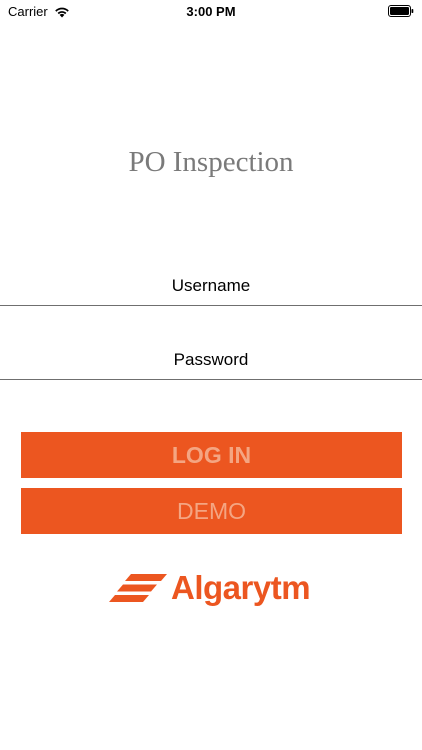 The width and height of the screenshot is (422, 750). Describe the element at coordinates (211, 511) in the screenshot. I see `demo-button: DEMO` at that location.